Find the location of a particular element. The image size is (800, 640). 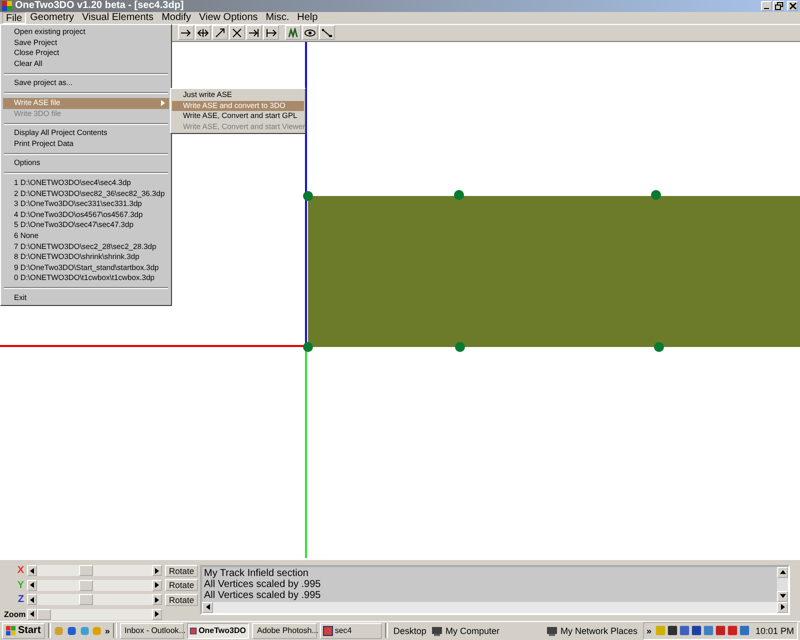

restore-button is located at coordinates (778, 5).